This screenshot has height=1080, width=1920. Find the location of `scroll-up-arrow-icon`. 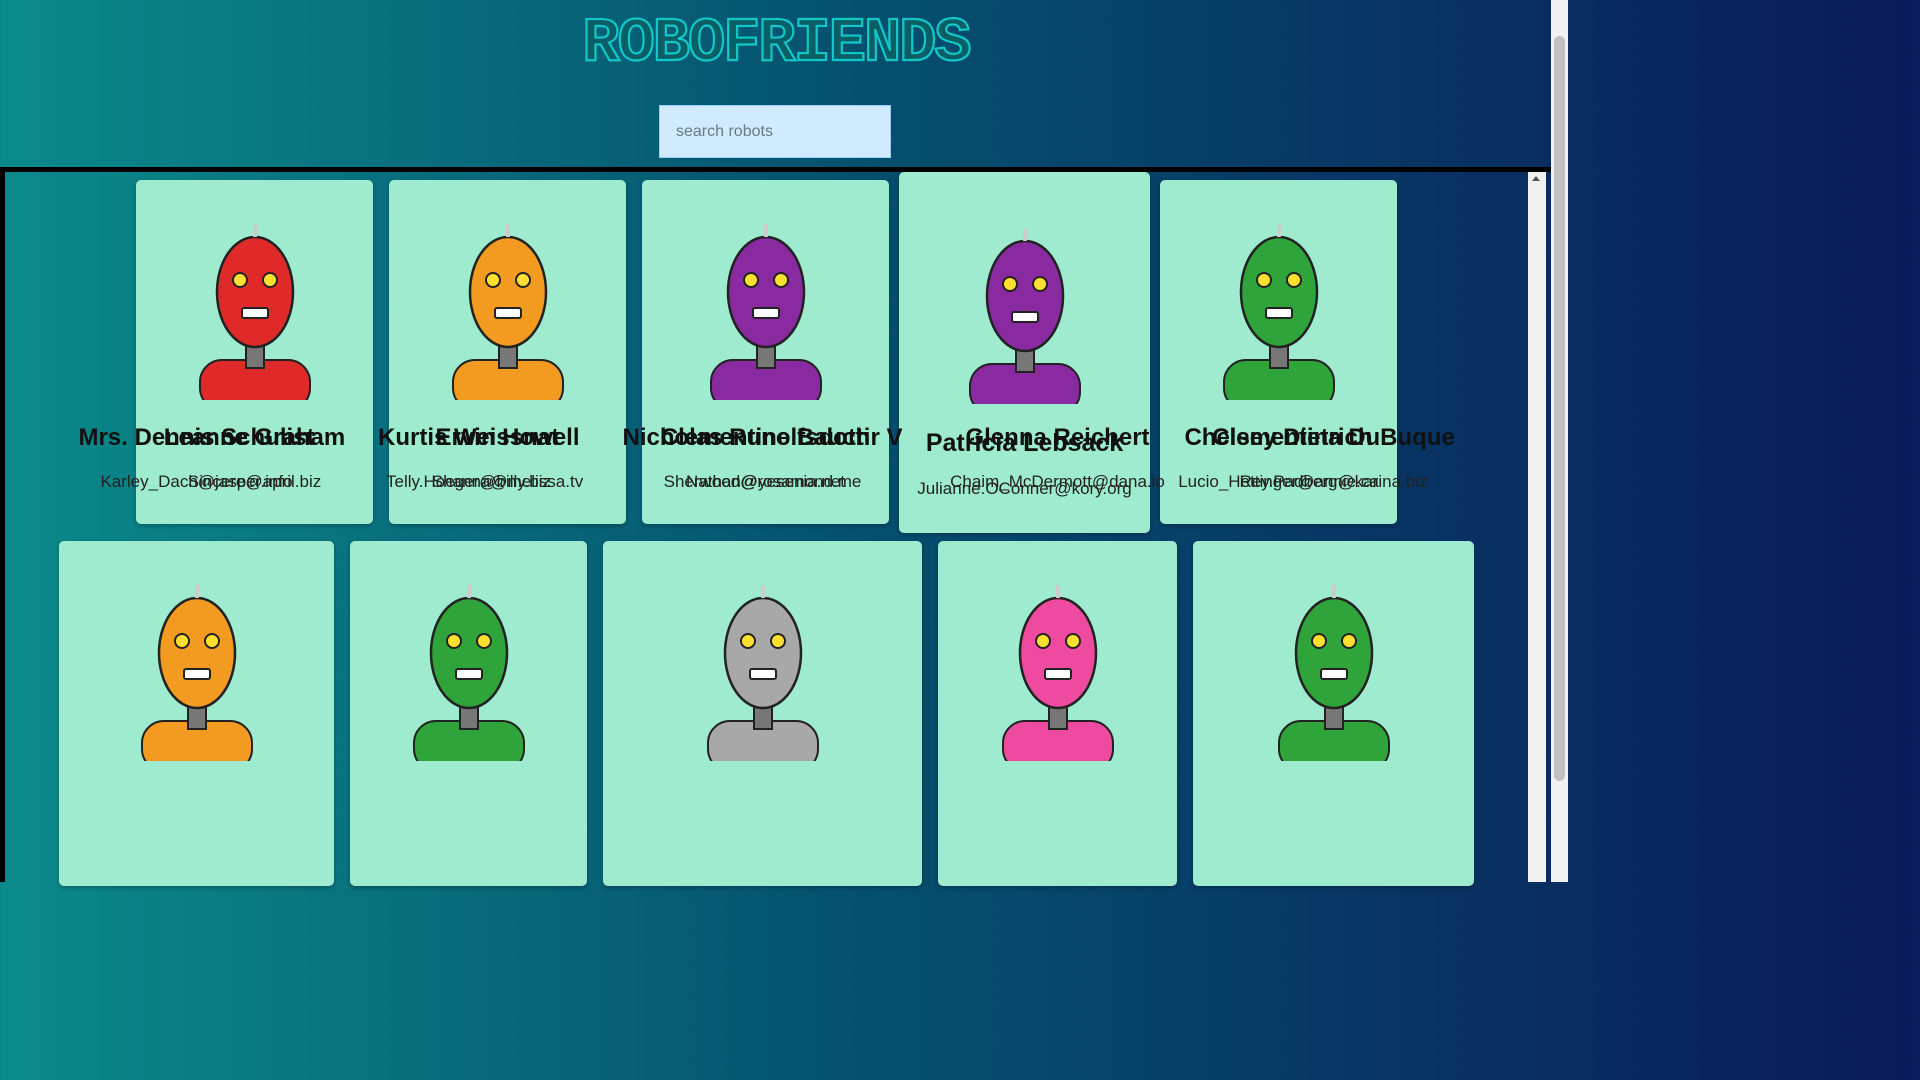

scroll-up-arrow-icon is located at coordinates (1536, 178).